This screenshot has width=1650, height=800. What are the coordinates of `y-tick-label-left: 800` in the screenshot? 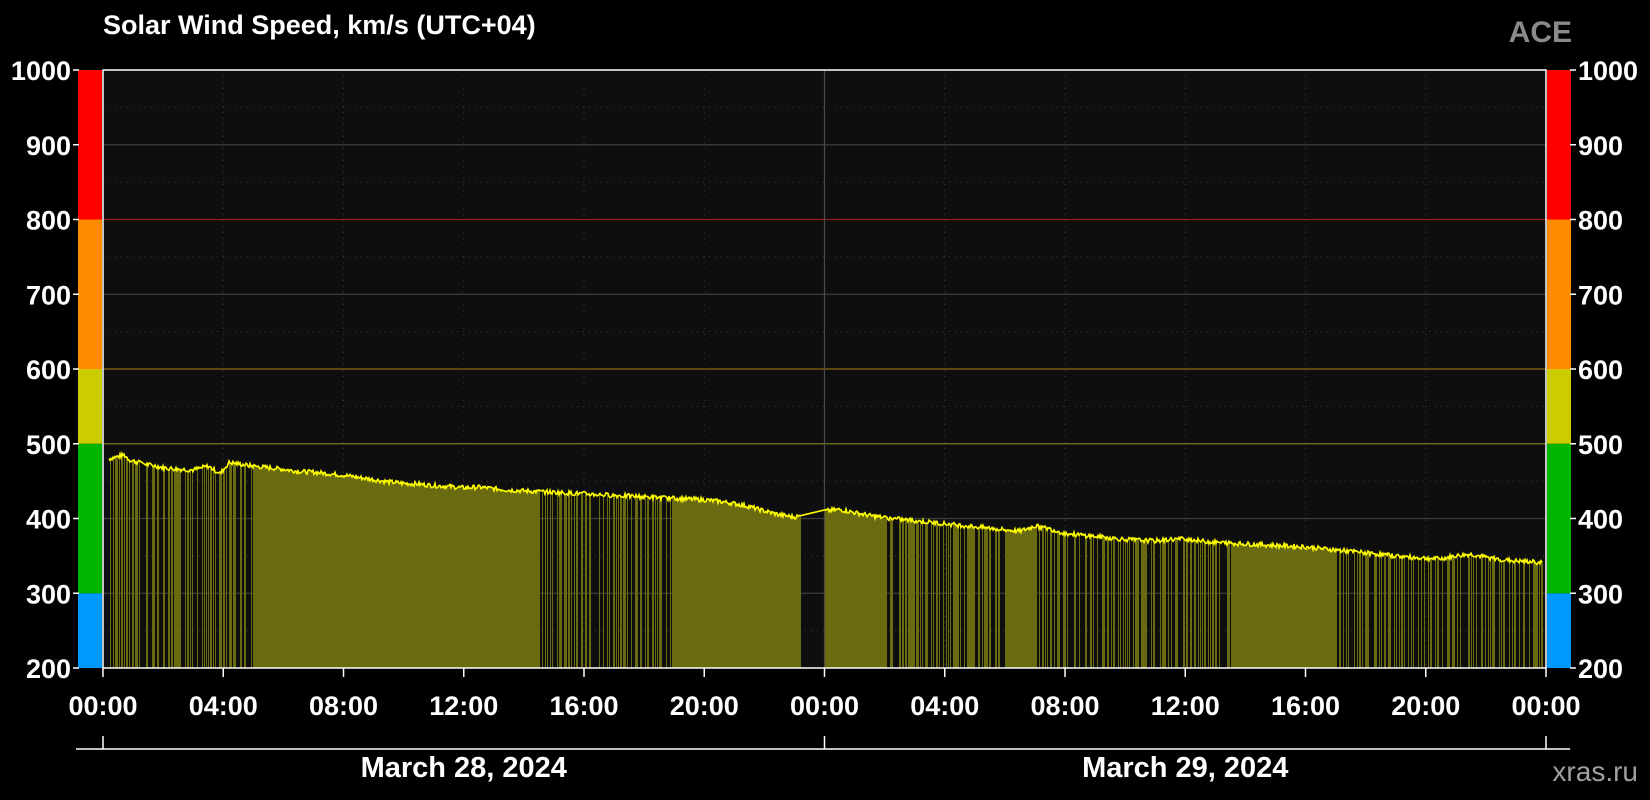 It's located at (48, 221).